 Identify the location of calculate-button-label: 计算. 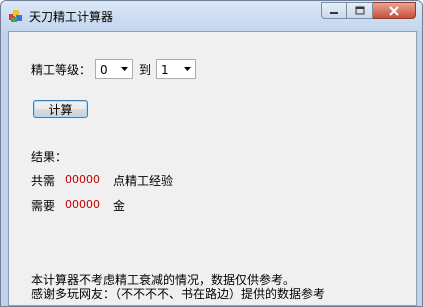
(60, 109).